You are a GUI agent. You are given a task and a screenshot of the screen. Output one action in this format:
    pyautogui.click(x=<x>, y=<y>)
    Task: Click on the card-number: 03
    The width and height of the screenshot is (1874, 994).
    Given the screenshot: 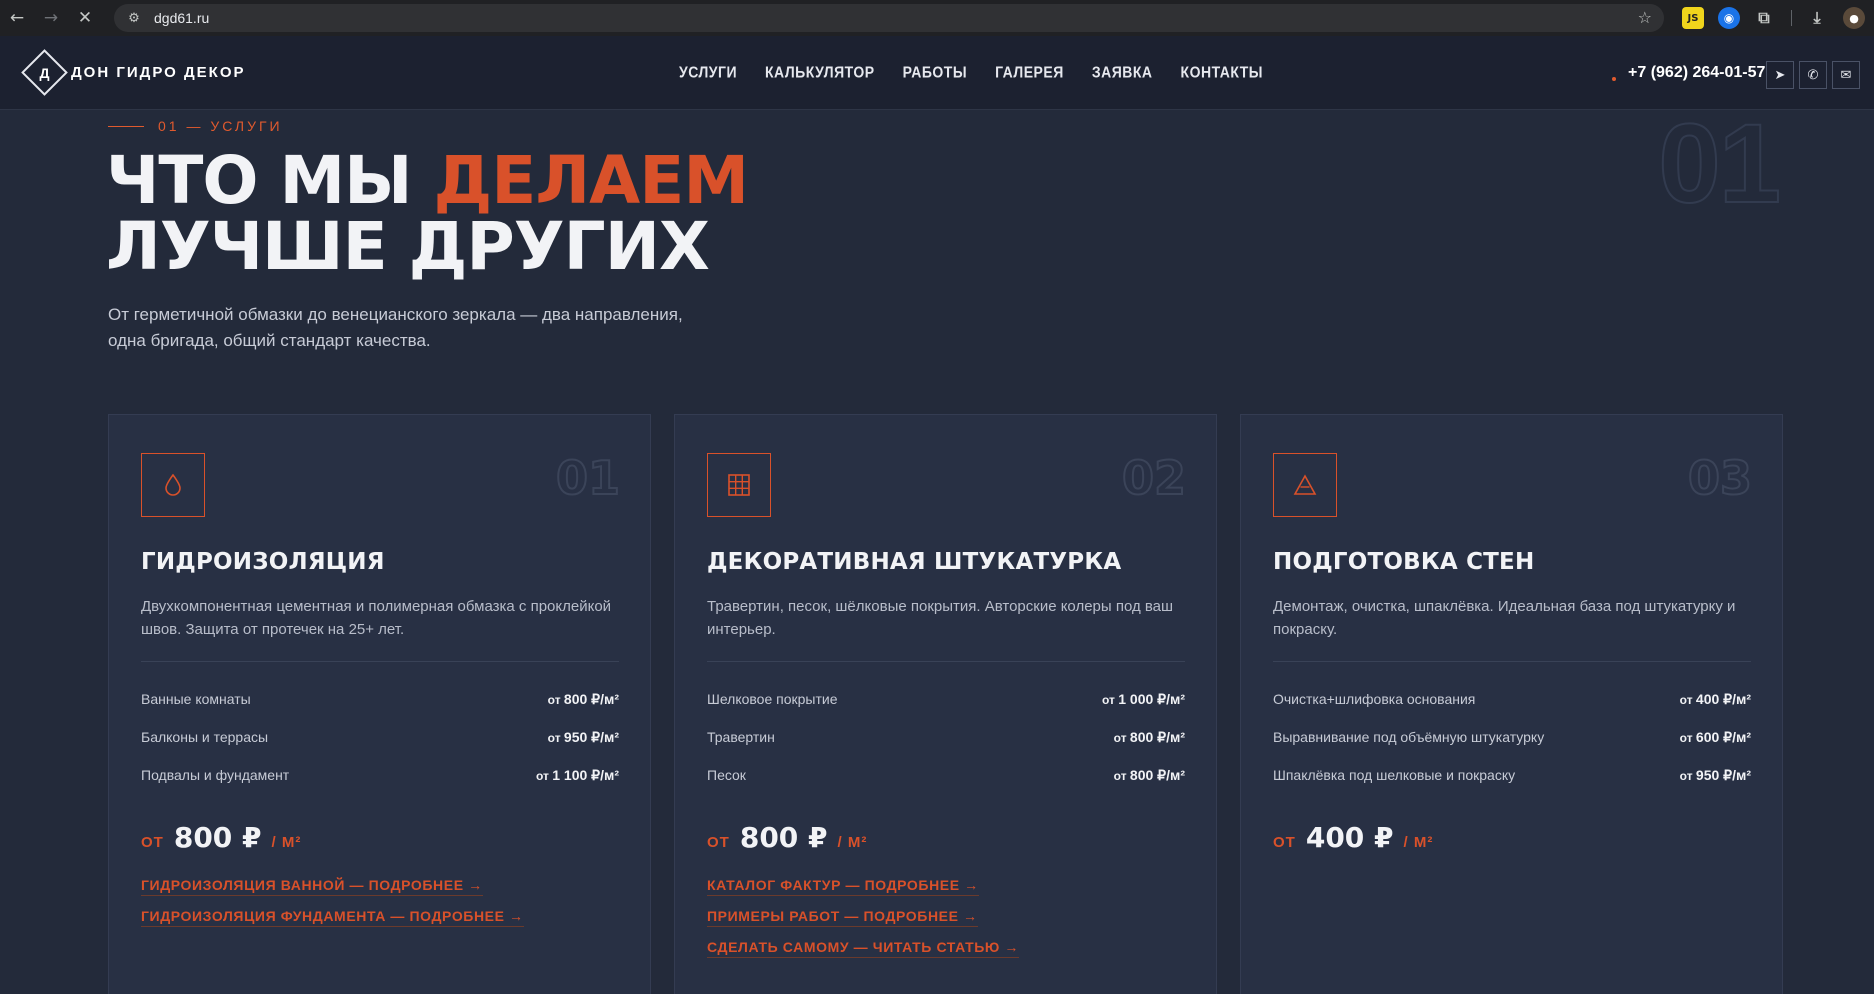 What is the action you would take?
    pyautogui.click(x=1720, y=478)
    